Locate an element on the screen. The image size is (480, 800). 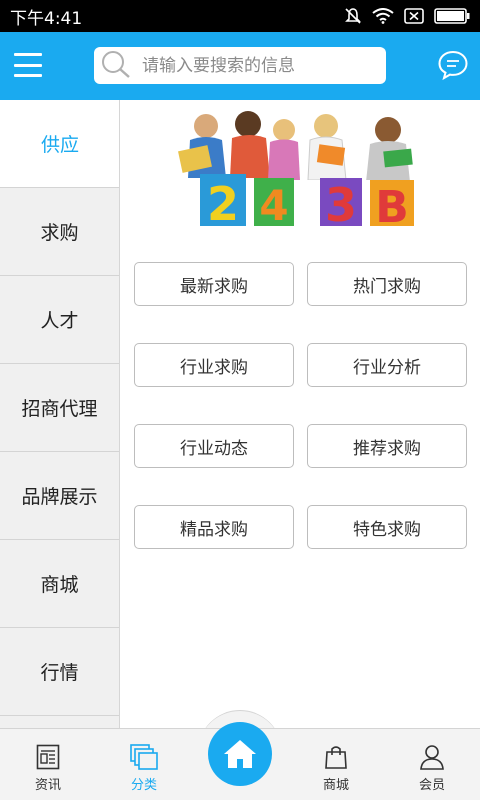
industry-analysis-button: 行业分析 is located at coordinates (387, 365).